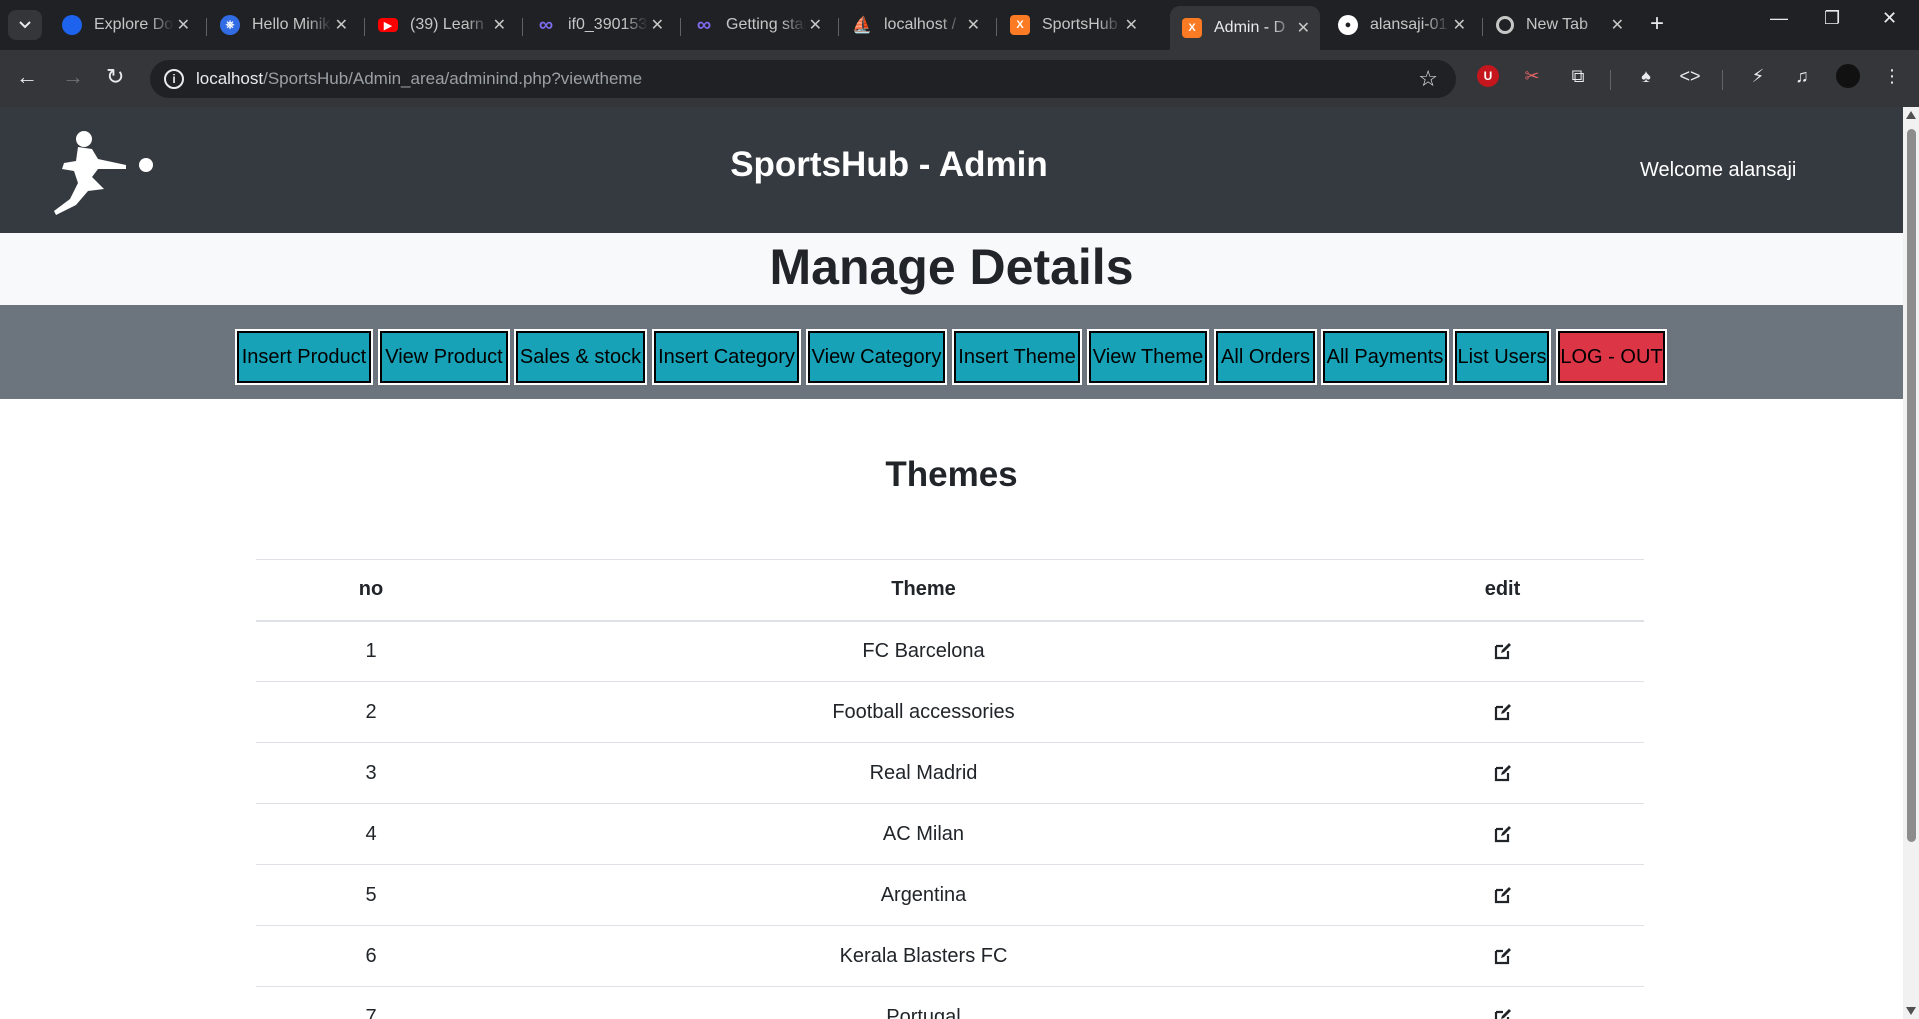 The width and height of the screenshot is (1919, 1019). I want to click on theme-name: FC Barcelona, so click(923, 651).